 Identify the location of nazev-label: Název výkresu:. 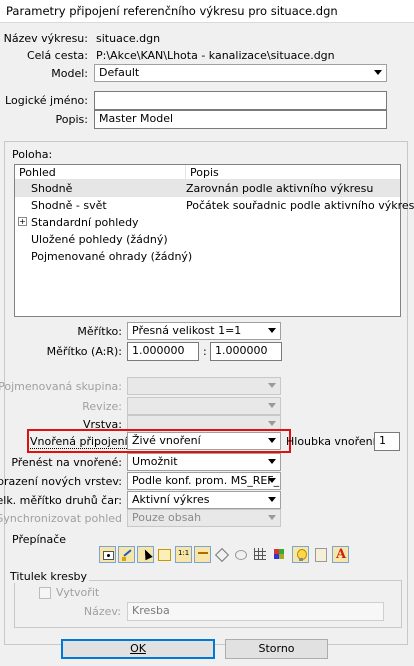
(45, 38).